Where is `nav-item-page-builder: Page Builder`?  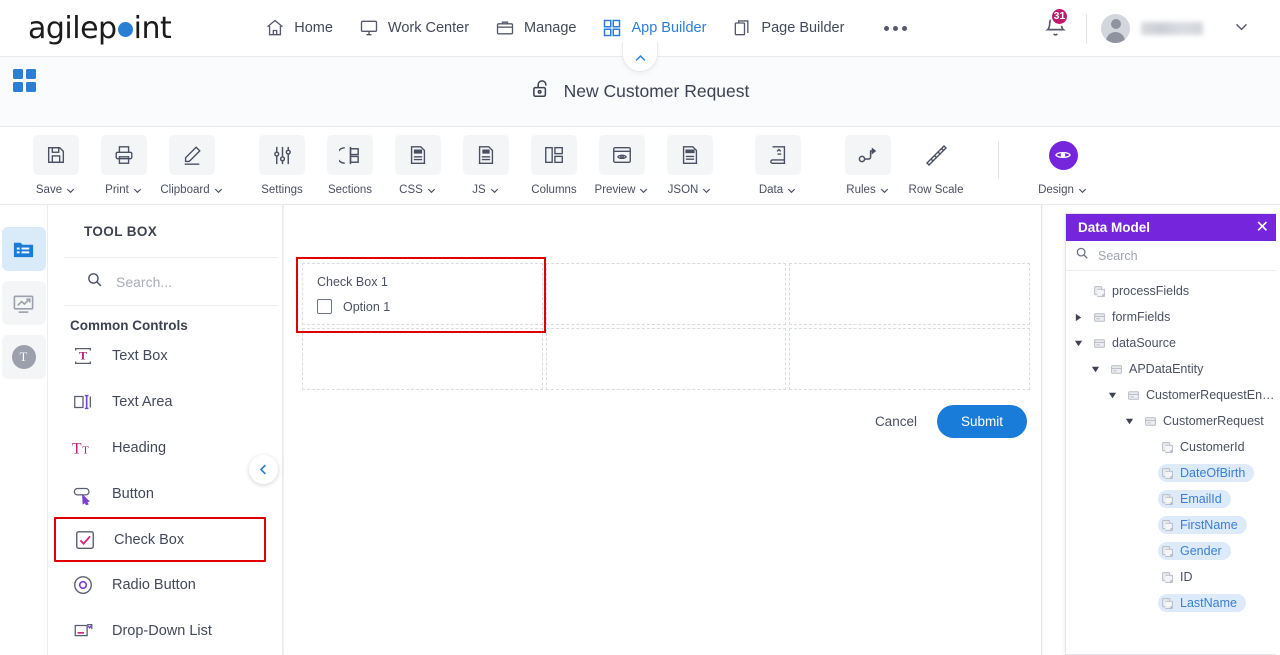
nav-item-page-builder: Page Builder is located at coordinates (788, 28).